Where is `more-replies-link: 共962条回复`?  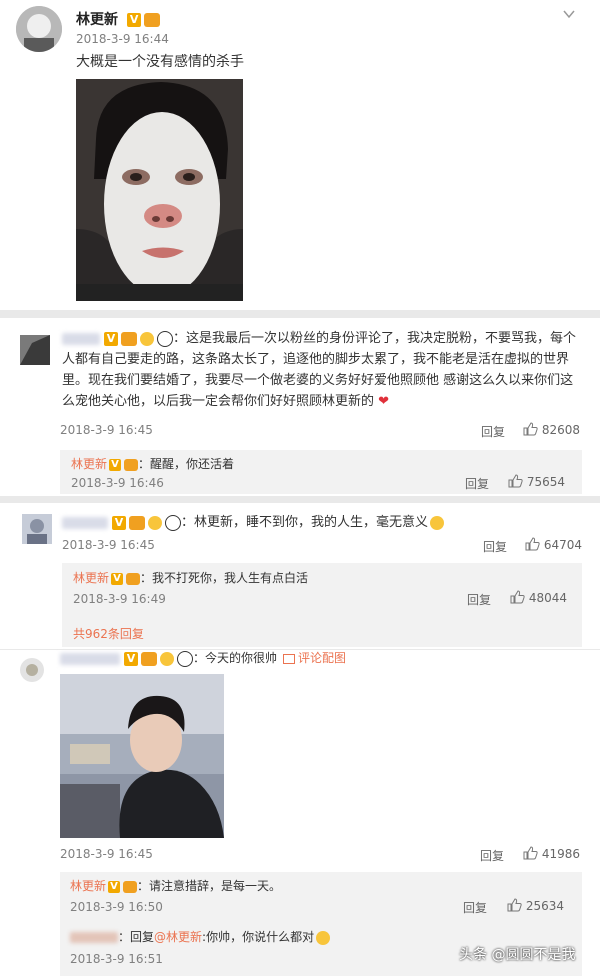 more-replies-link: 共962条回复 is located at coordinates (108, 633).